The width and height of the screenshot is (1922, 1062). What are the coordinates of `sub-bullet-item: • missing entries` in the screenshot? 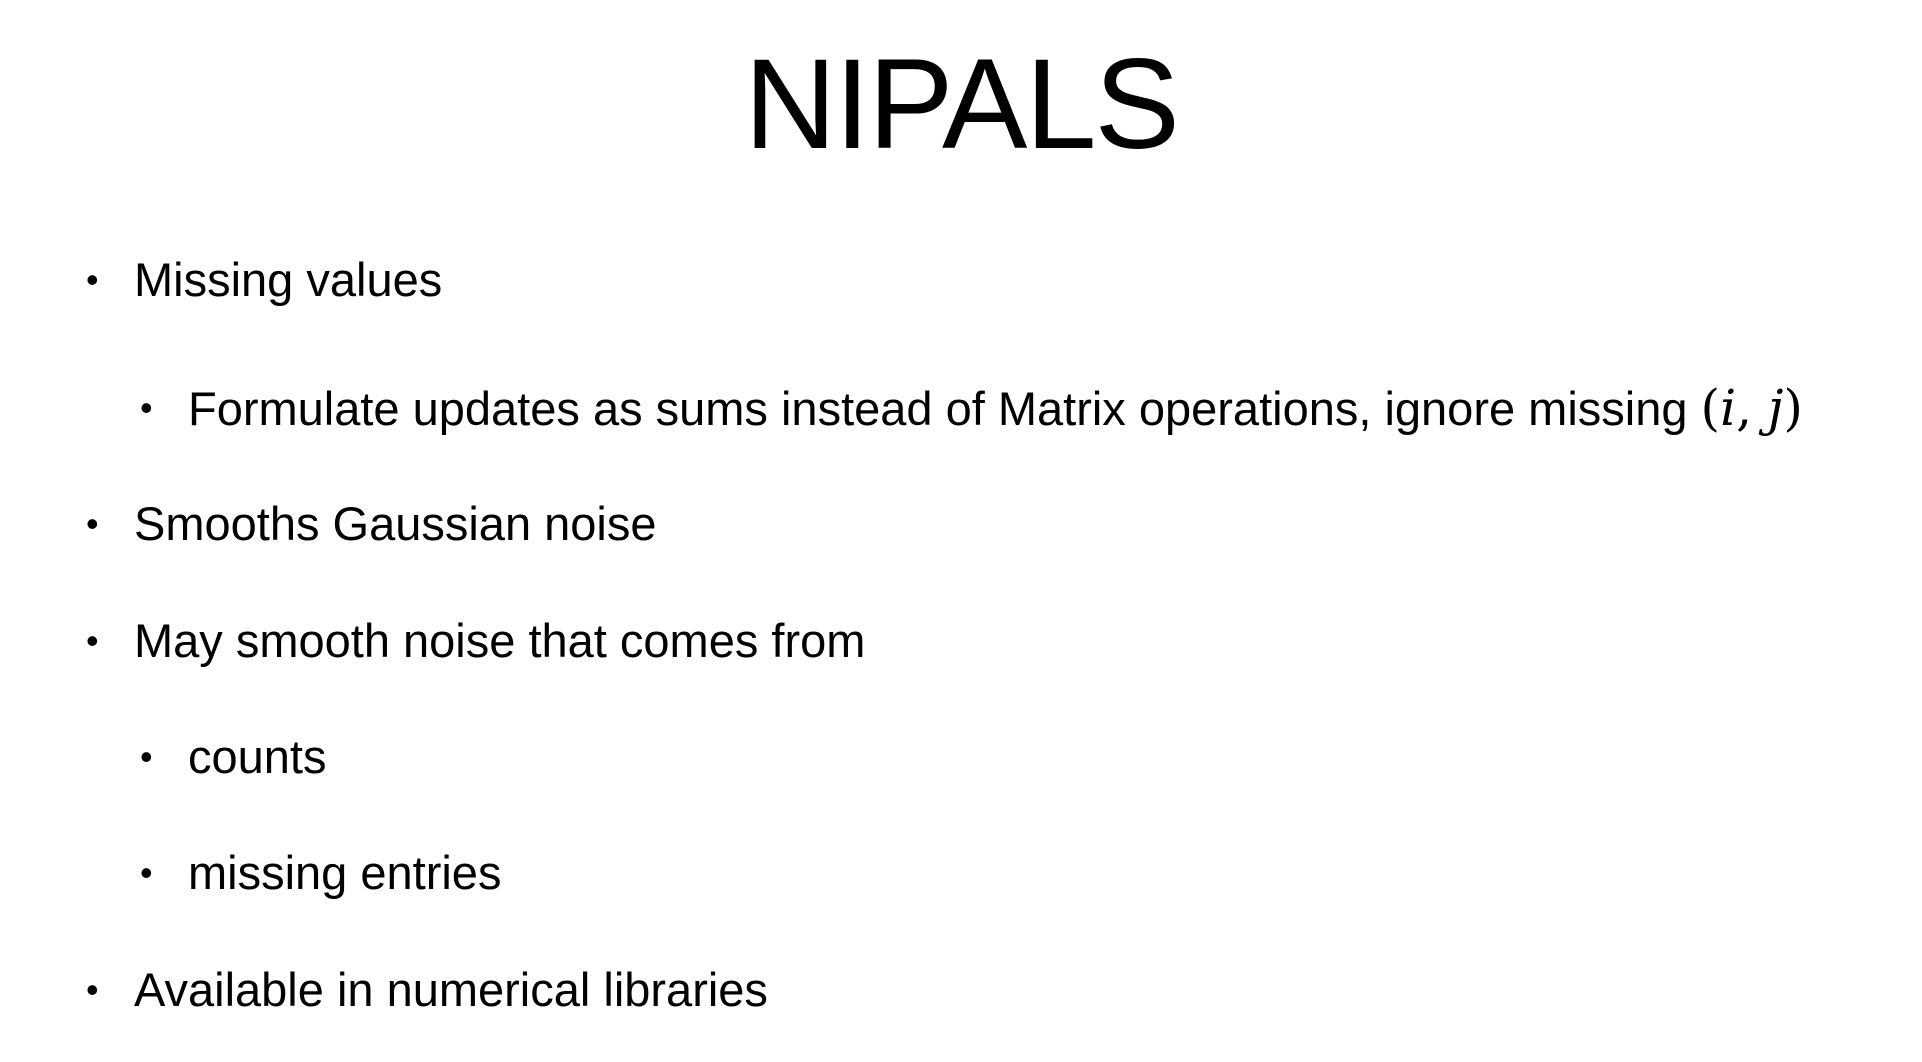 It's located at (321, 873).